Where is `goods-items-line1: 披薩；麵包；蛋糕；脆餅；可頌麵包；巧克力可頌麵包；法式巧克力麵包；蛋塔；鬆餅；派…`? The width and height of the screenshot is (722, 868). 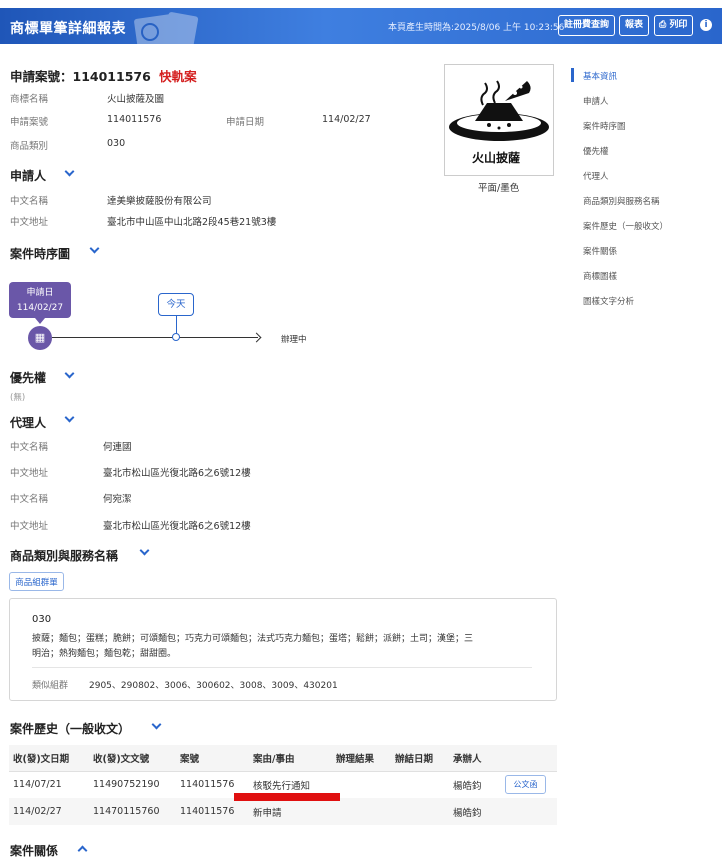
goods-items-line1: 披薩；麵包；蛋糕；脆餅；可頌麵包；巧克力可頌麵包；法式巧克力麵包；蛋塔；鬆餅；派… is located at coordinates (253, 639).